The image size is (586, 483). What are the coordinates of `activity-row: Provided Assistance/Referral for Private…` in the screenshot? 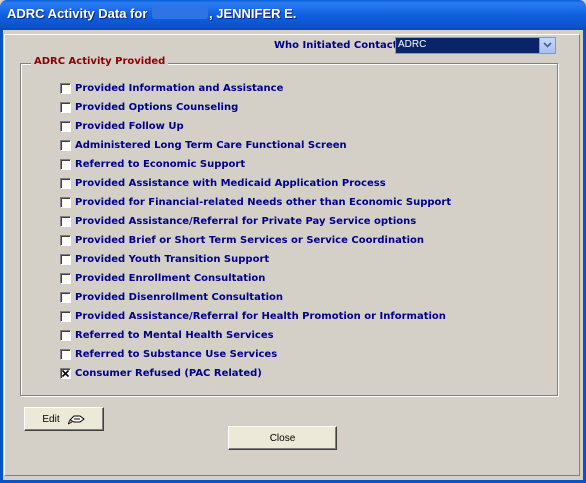 It's located at (238, 221).